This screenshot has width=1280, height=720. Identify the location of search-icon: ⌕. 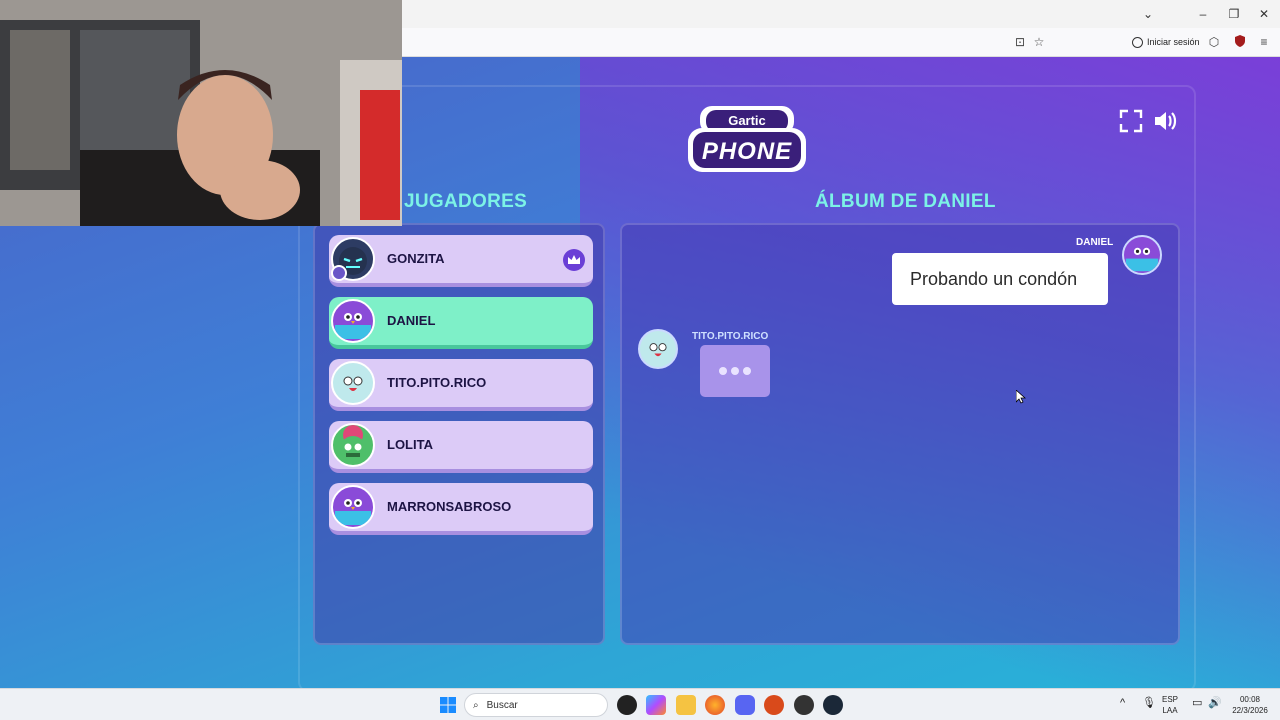
(476, 705).